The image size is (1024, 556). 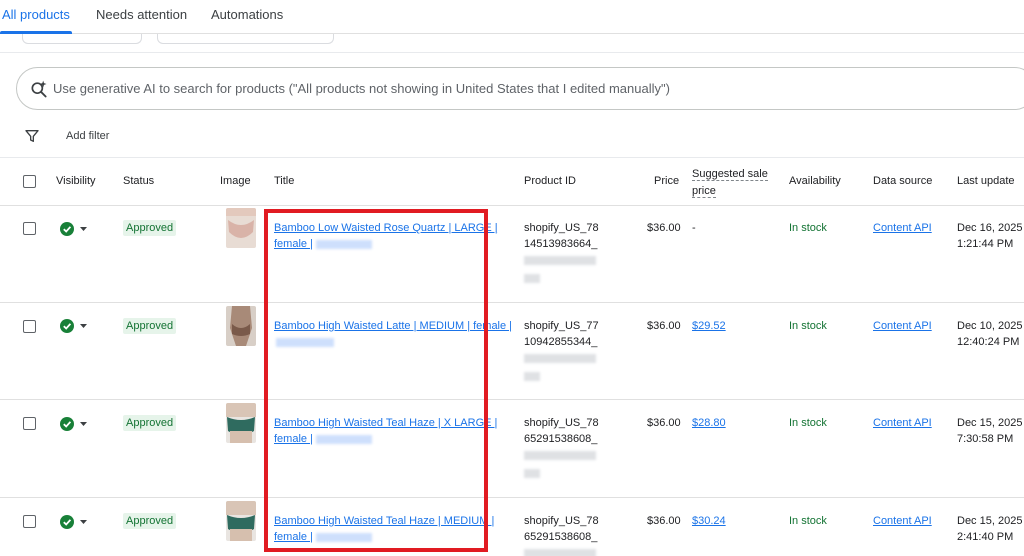 What do you see at coordinates (561, 236) in the screenshot?
I see `product-id: shopify_US_78 14513983664_` at bounding box center [561, 236].